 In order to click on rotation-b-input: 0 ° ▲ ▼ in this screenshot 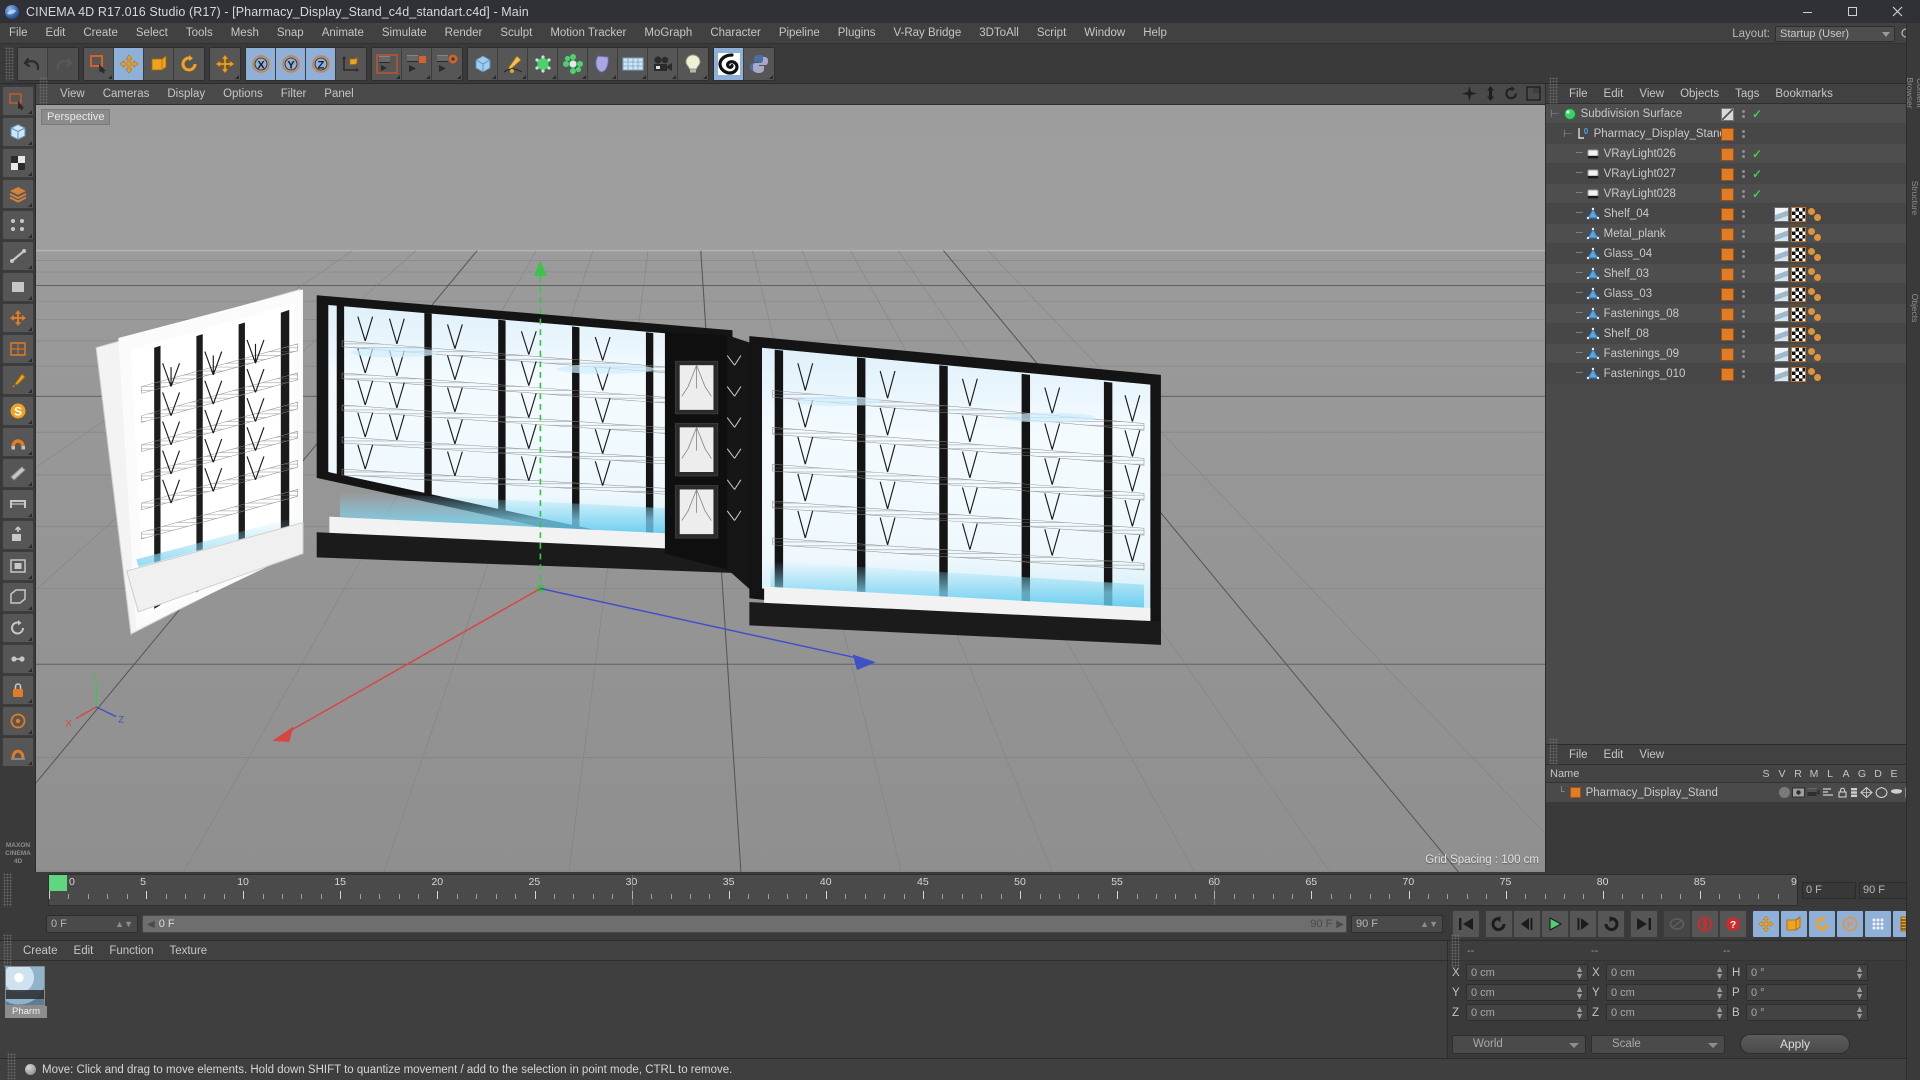, I will do `click(1807, 1012)`.